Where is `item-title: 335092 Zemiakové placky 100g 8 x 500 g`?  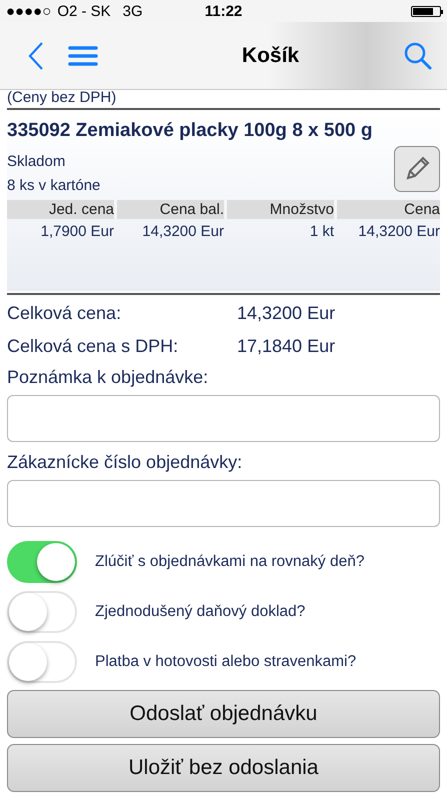 item-title: 335092 Zemiakové placky 100g 8 x 500 g is located at coordinates (190, 131).